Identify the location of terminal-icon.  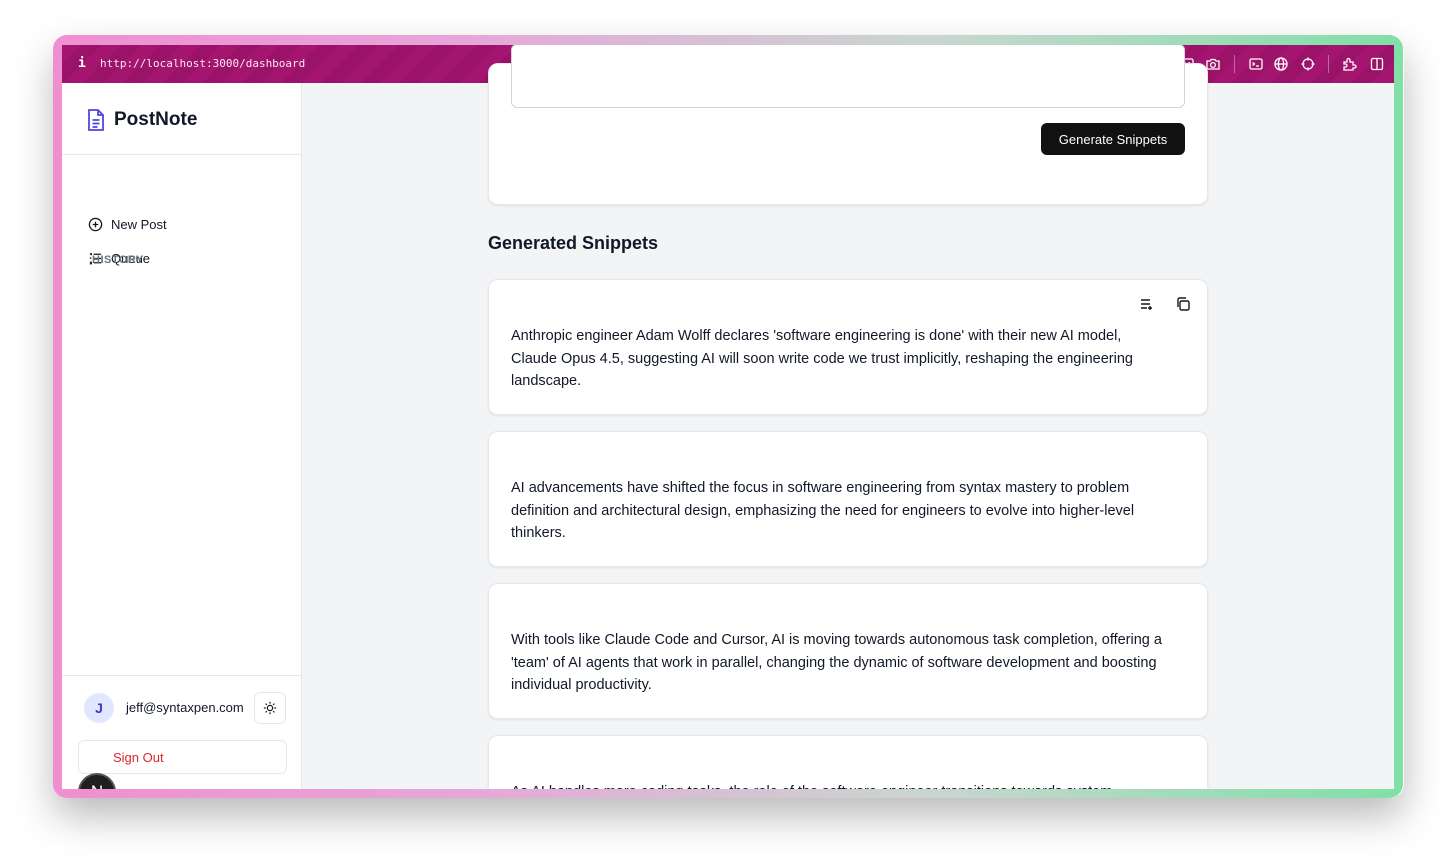
(1256, 64).